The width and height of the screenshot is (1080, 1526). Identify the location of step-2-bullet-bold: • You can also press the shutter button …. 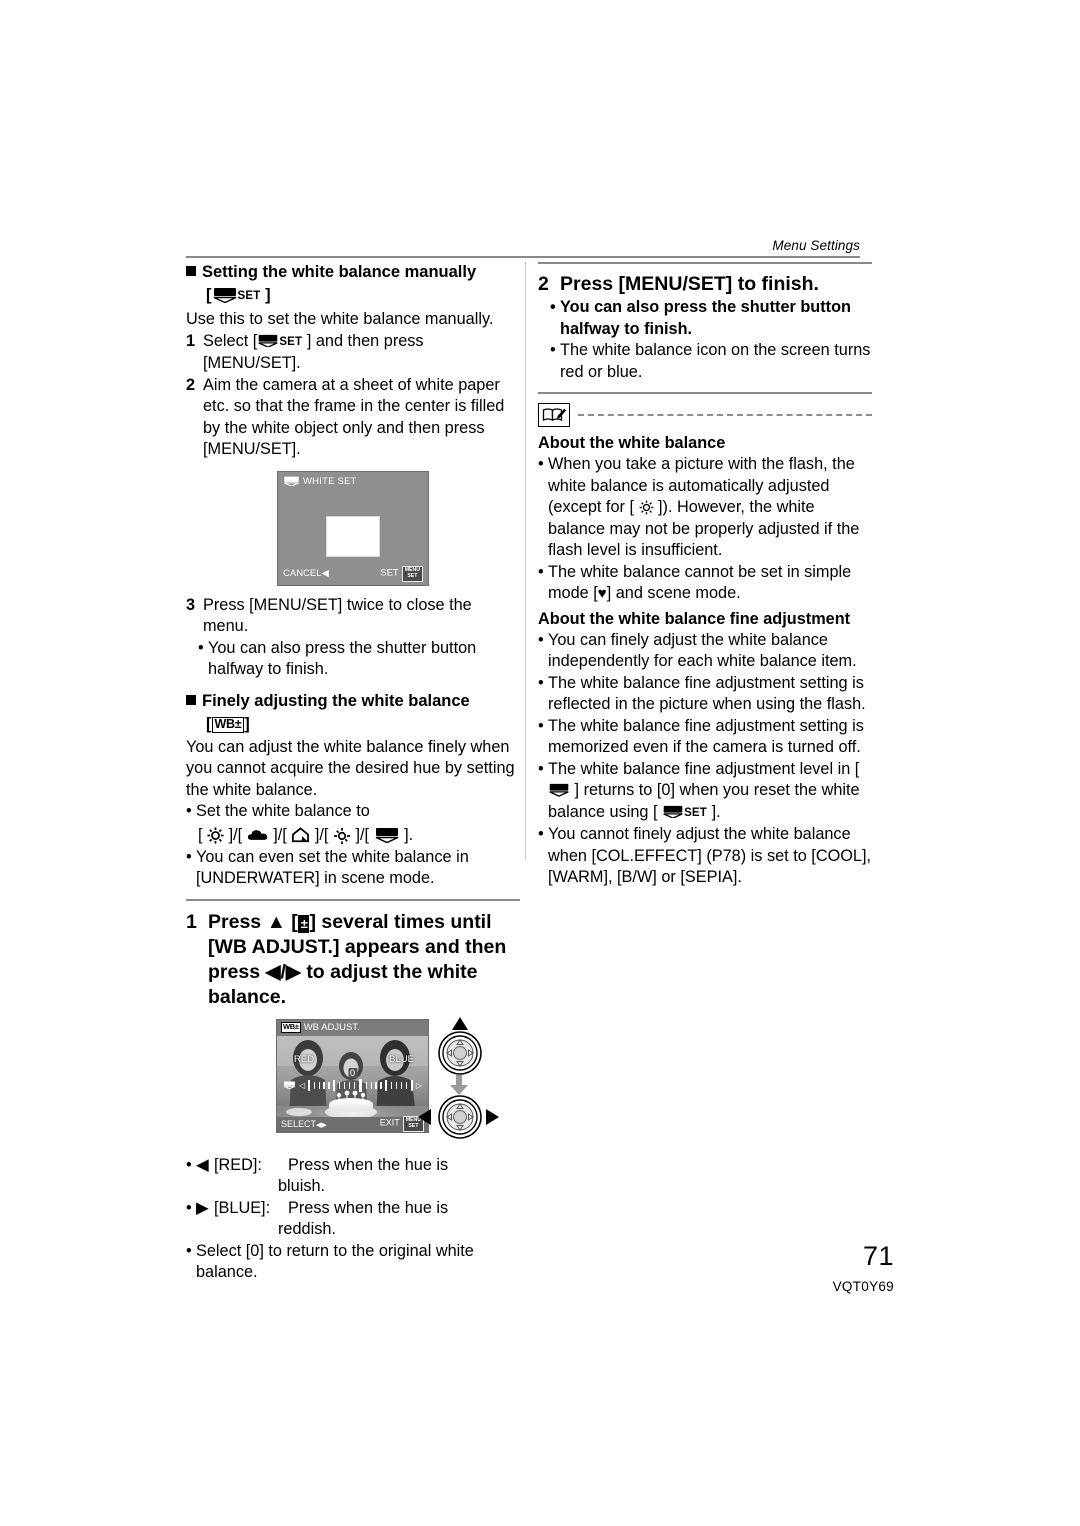
(700, 318).